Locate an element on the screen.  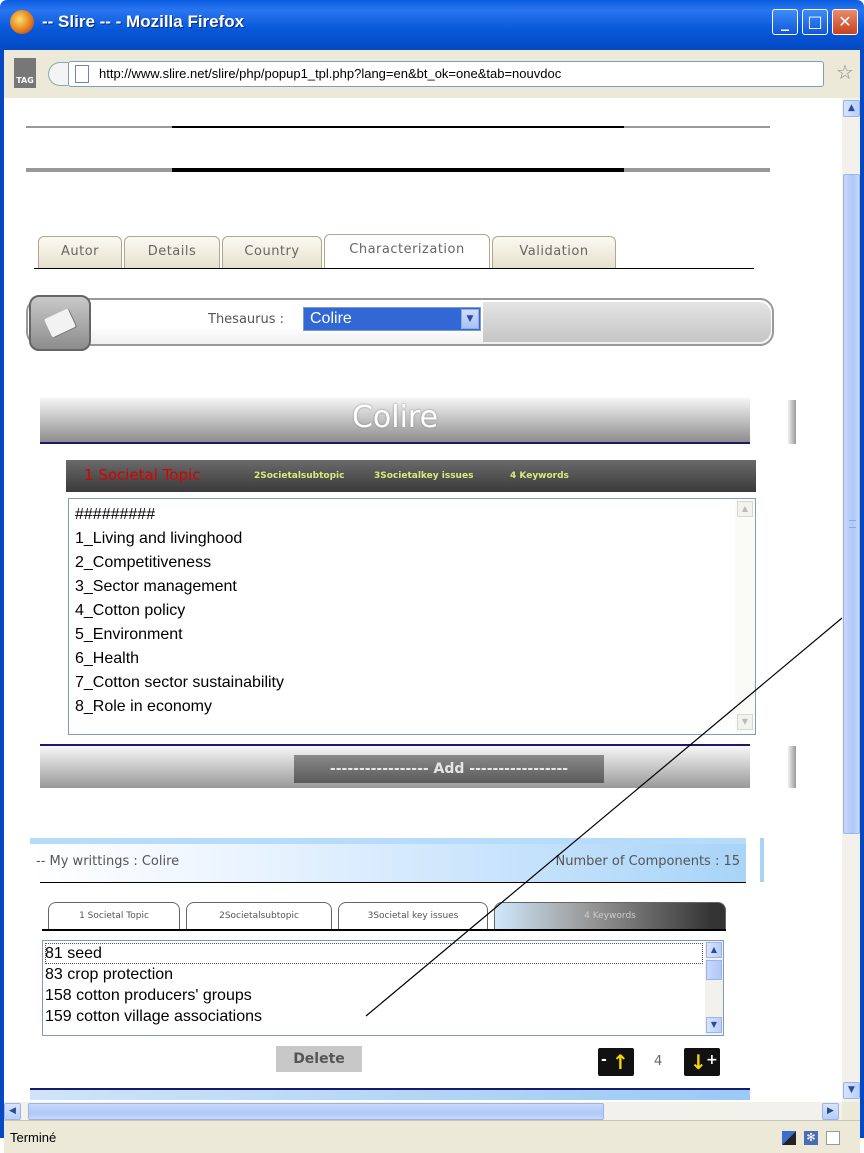
list-item: 83 crop protection is located at coordinates (153, 974).